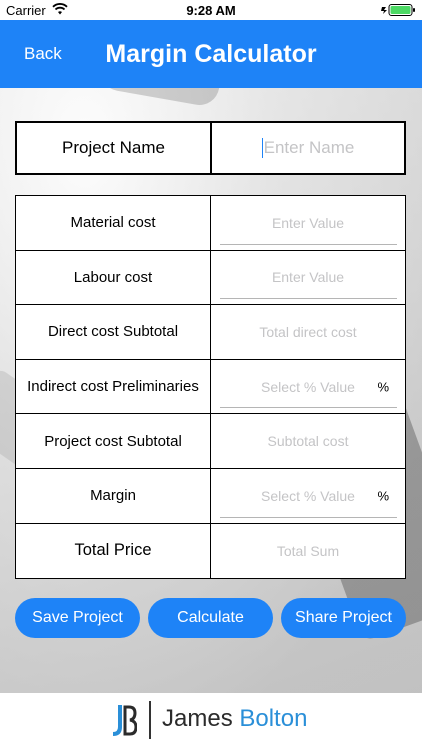 This screenshot has width=422, height=750. What do you see at coordinates (113, 495) in the screenshot?
I see `margin-label: Margin` at bounding box center [113, 495].